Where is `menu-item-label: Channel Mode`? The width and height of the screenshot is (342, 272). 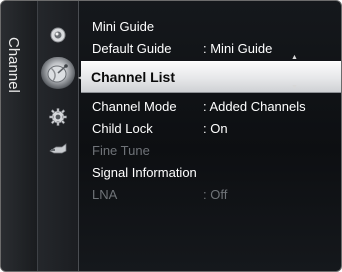
menu-item-label: Channel Mode is located at coordinates (134, 106).